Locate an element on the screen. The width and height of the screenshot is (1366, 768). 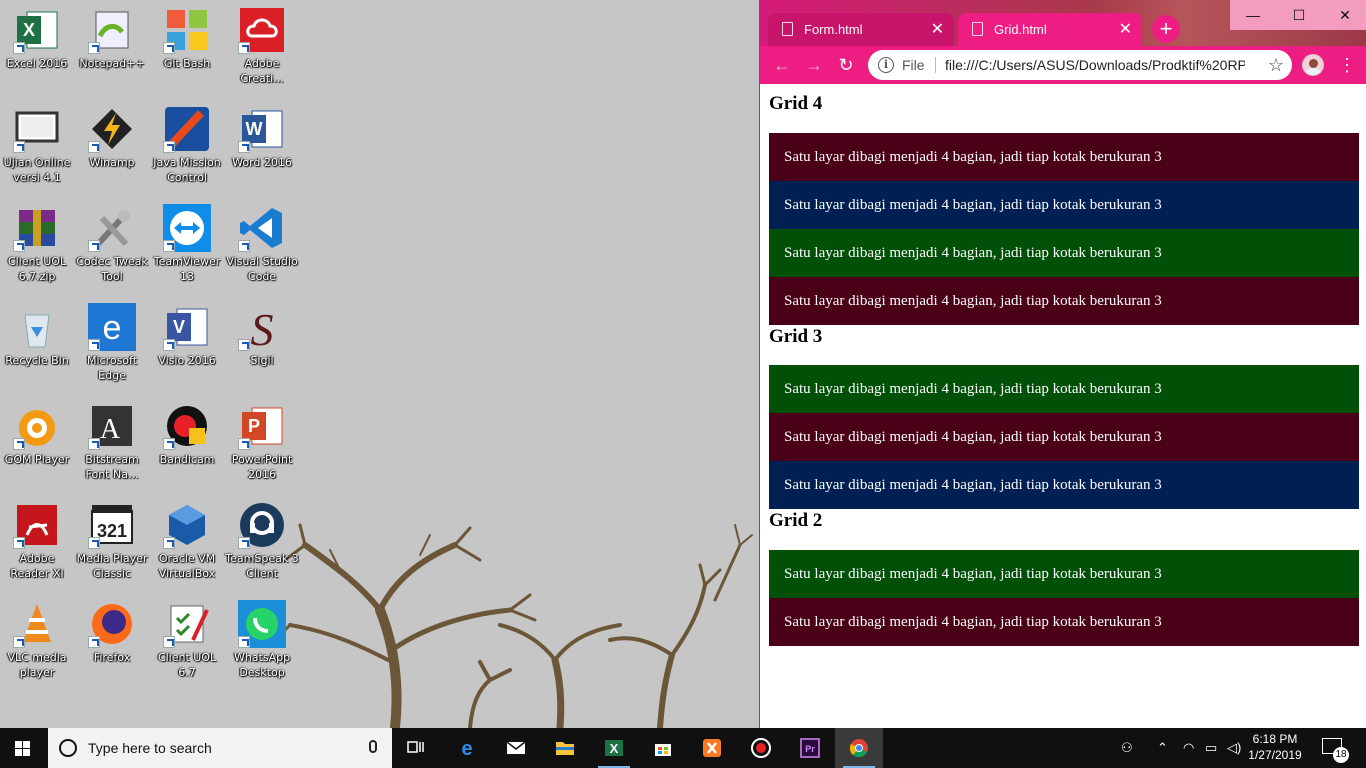
desktop-icon-winamp: Winamp is located at coordinates (112, 137).